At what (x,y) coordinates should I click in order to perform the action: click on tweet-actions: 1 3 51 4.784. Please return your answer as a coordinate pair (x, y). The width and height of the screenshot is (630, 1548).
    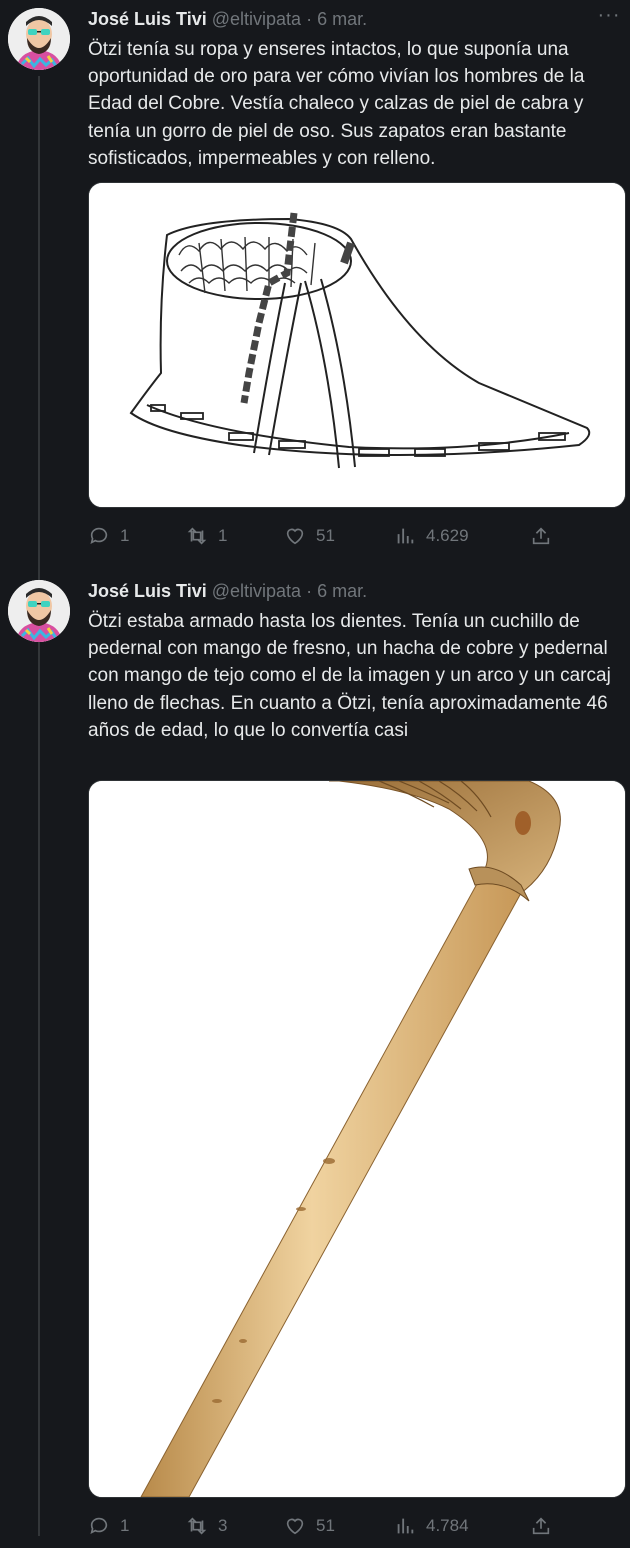
    Looking at the image, I should click on (328, 1526).